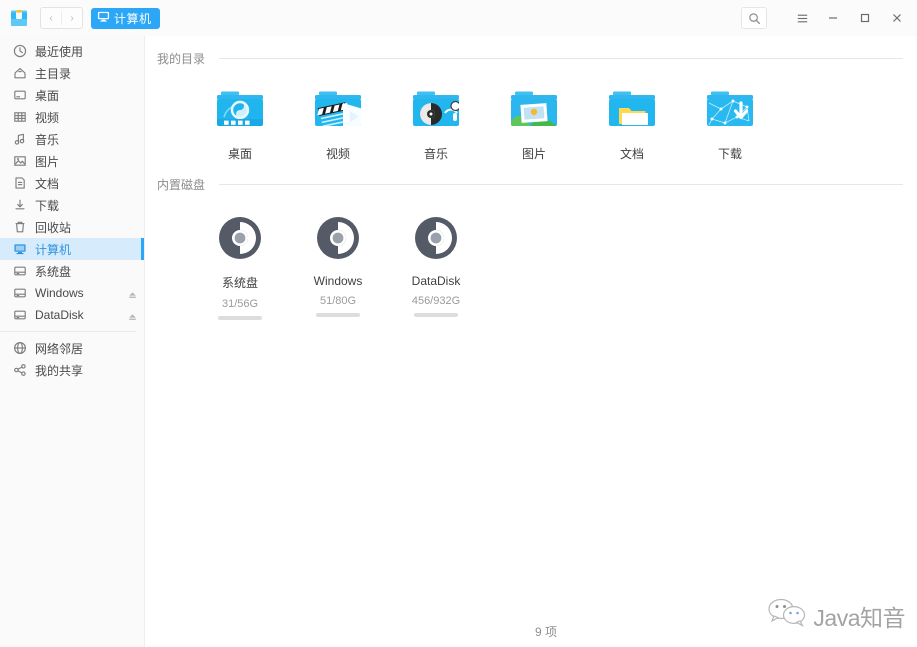  I want to click on disk-name-label: 系统盘, so click(239, 283).